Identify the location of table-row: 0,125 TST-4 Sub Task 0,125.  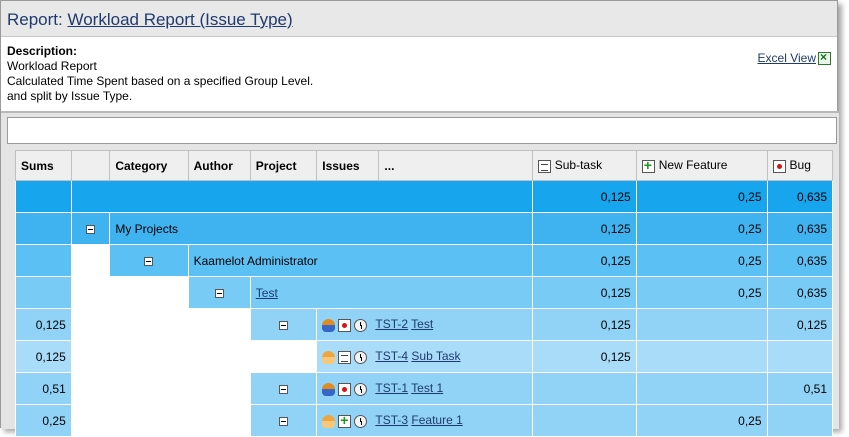
(424, 356).